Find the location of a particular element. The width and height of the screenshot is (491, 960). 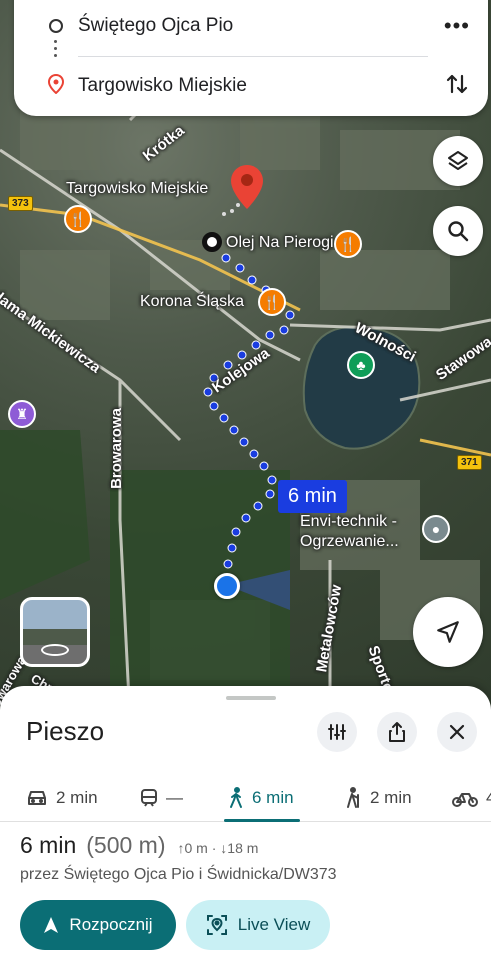

location-pin-icon: ● is located at coordinates (436, 529).